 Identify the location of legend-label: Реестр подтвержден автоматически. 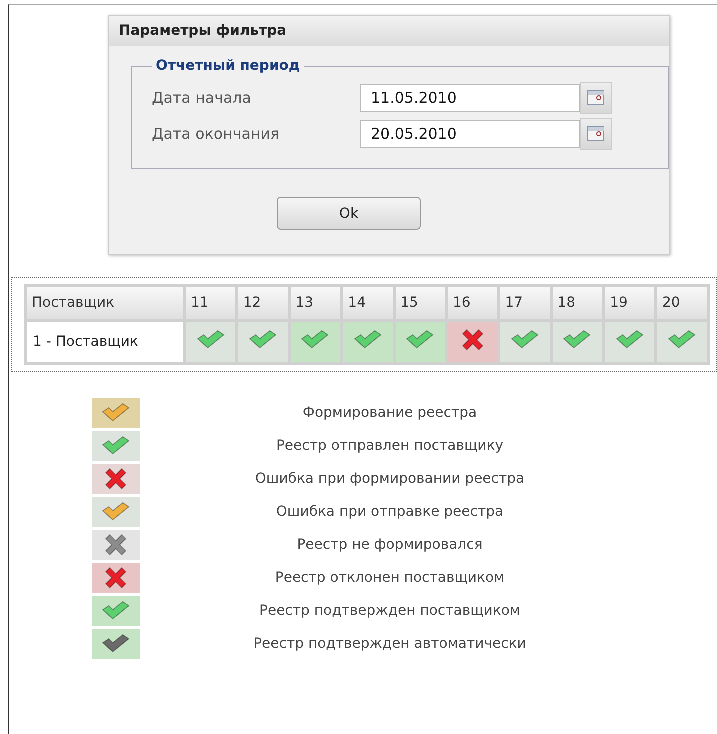
(390, 644).